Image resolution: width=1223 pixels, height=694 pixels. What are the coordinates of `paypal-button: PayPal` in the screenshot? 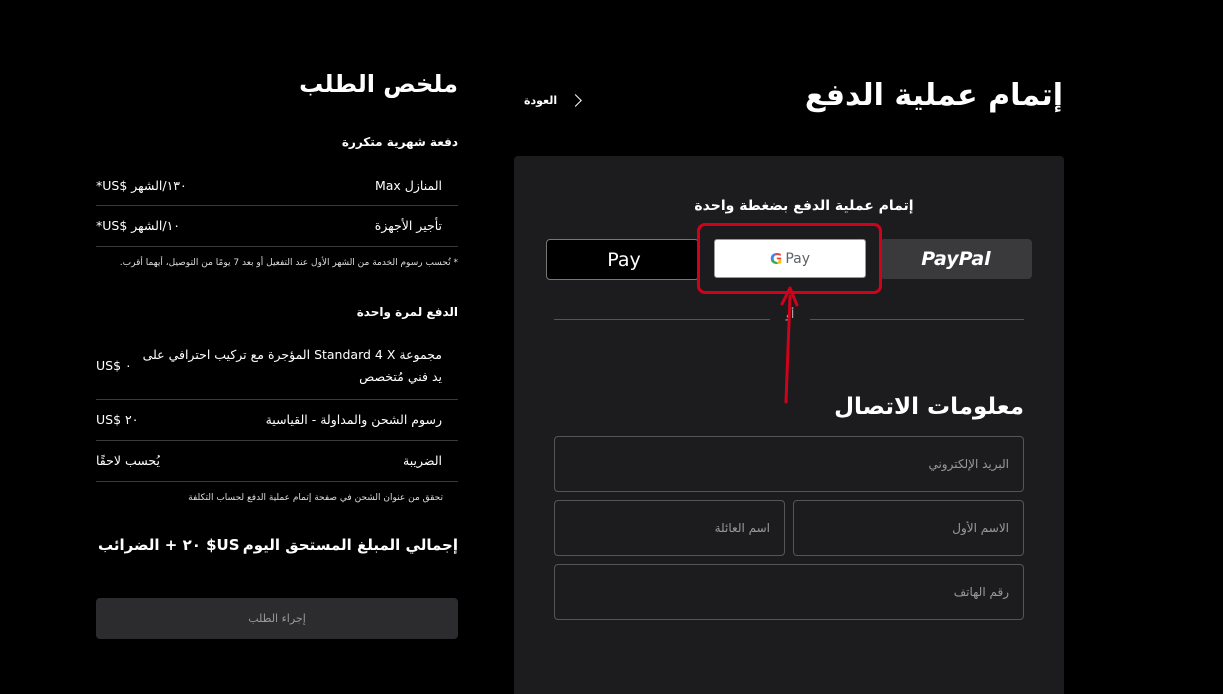 It's located at (956, 259).